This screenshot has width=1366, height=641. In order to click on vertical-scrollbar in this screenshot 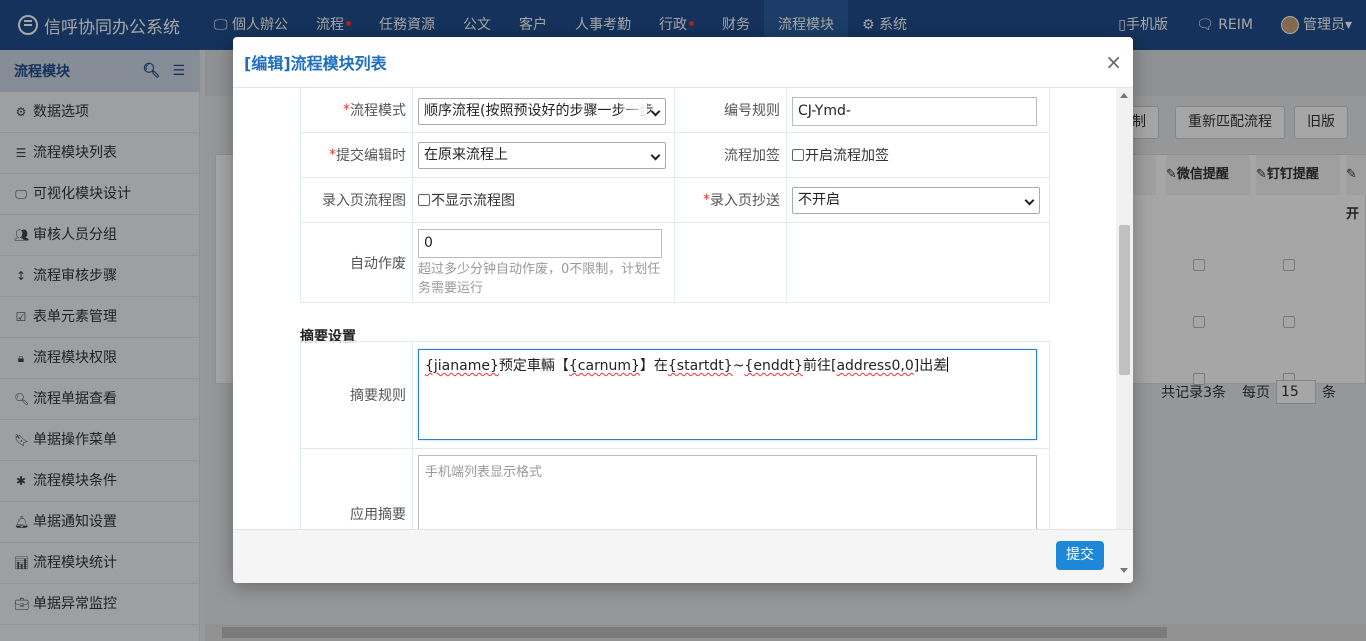, I will do `click(1124, 308)`.